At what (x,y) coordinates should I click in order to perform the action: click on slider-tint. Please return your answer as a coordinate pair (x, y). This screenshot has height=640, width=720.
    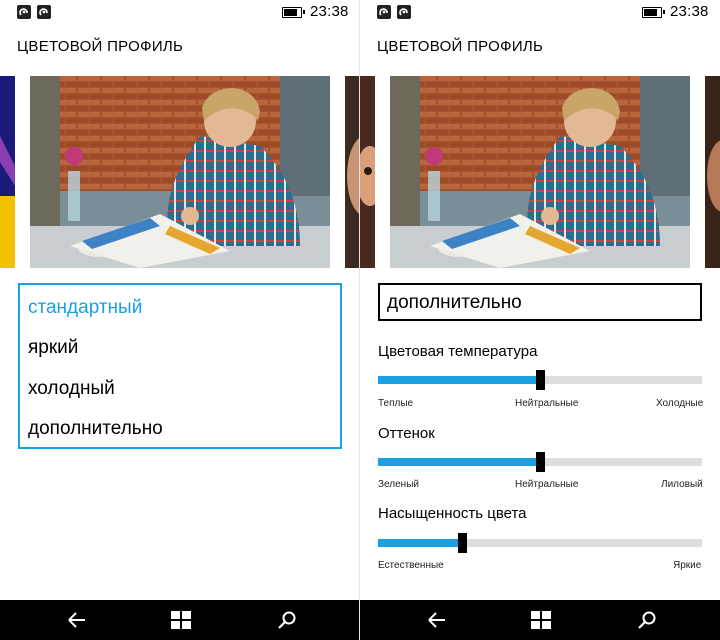
    Looking at the image, I should click on (540, 462).